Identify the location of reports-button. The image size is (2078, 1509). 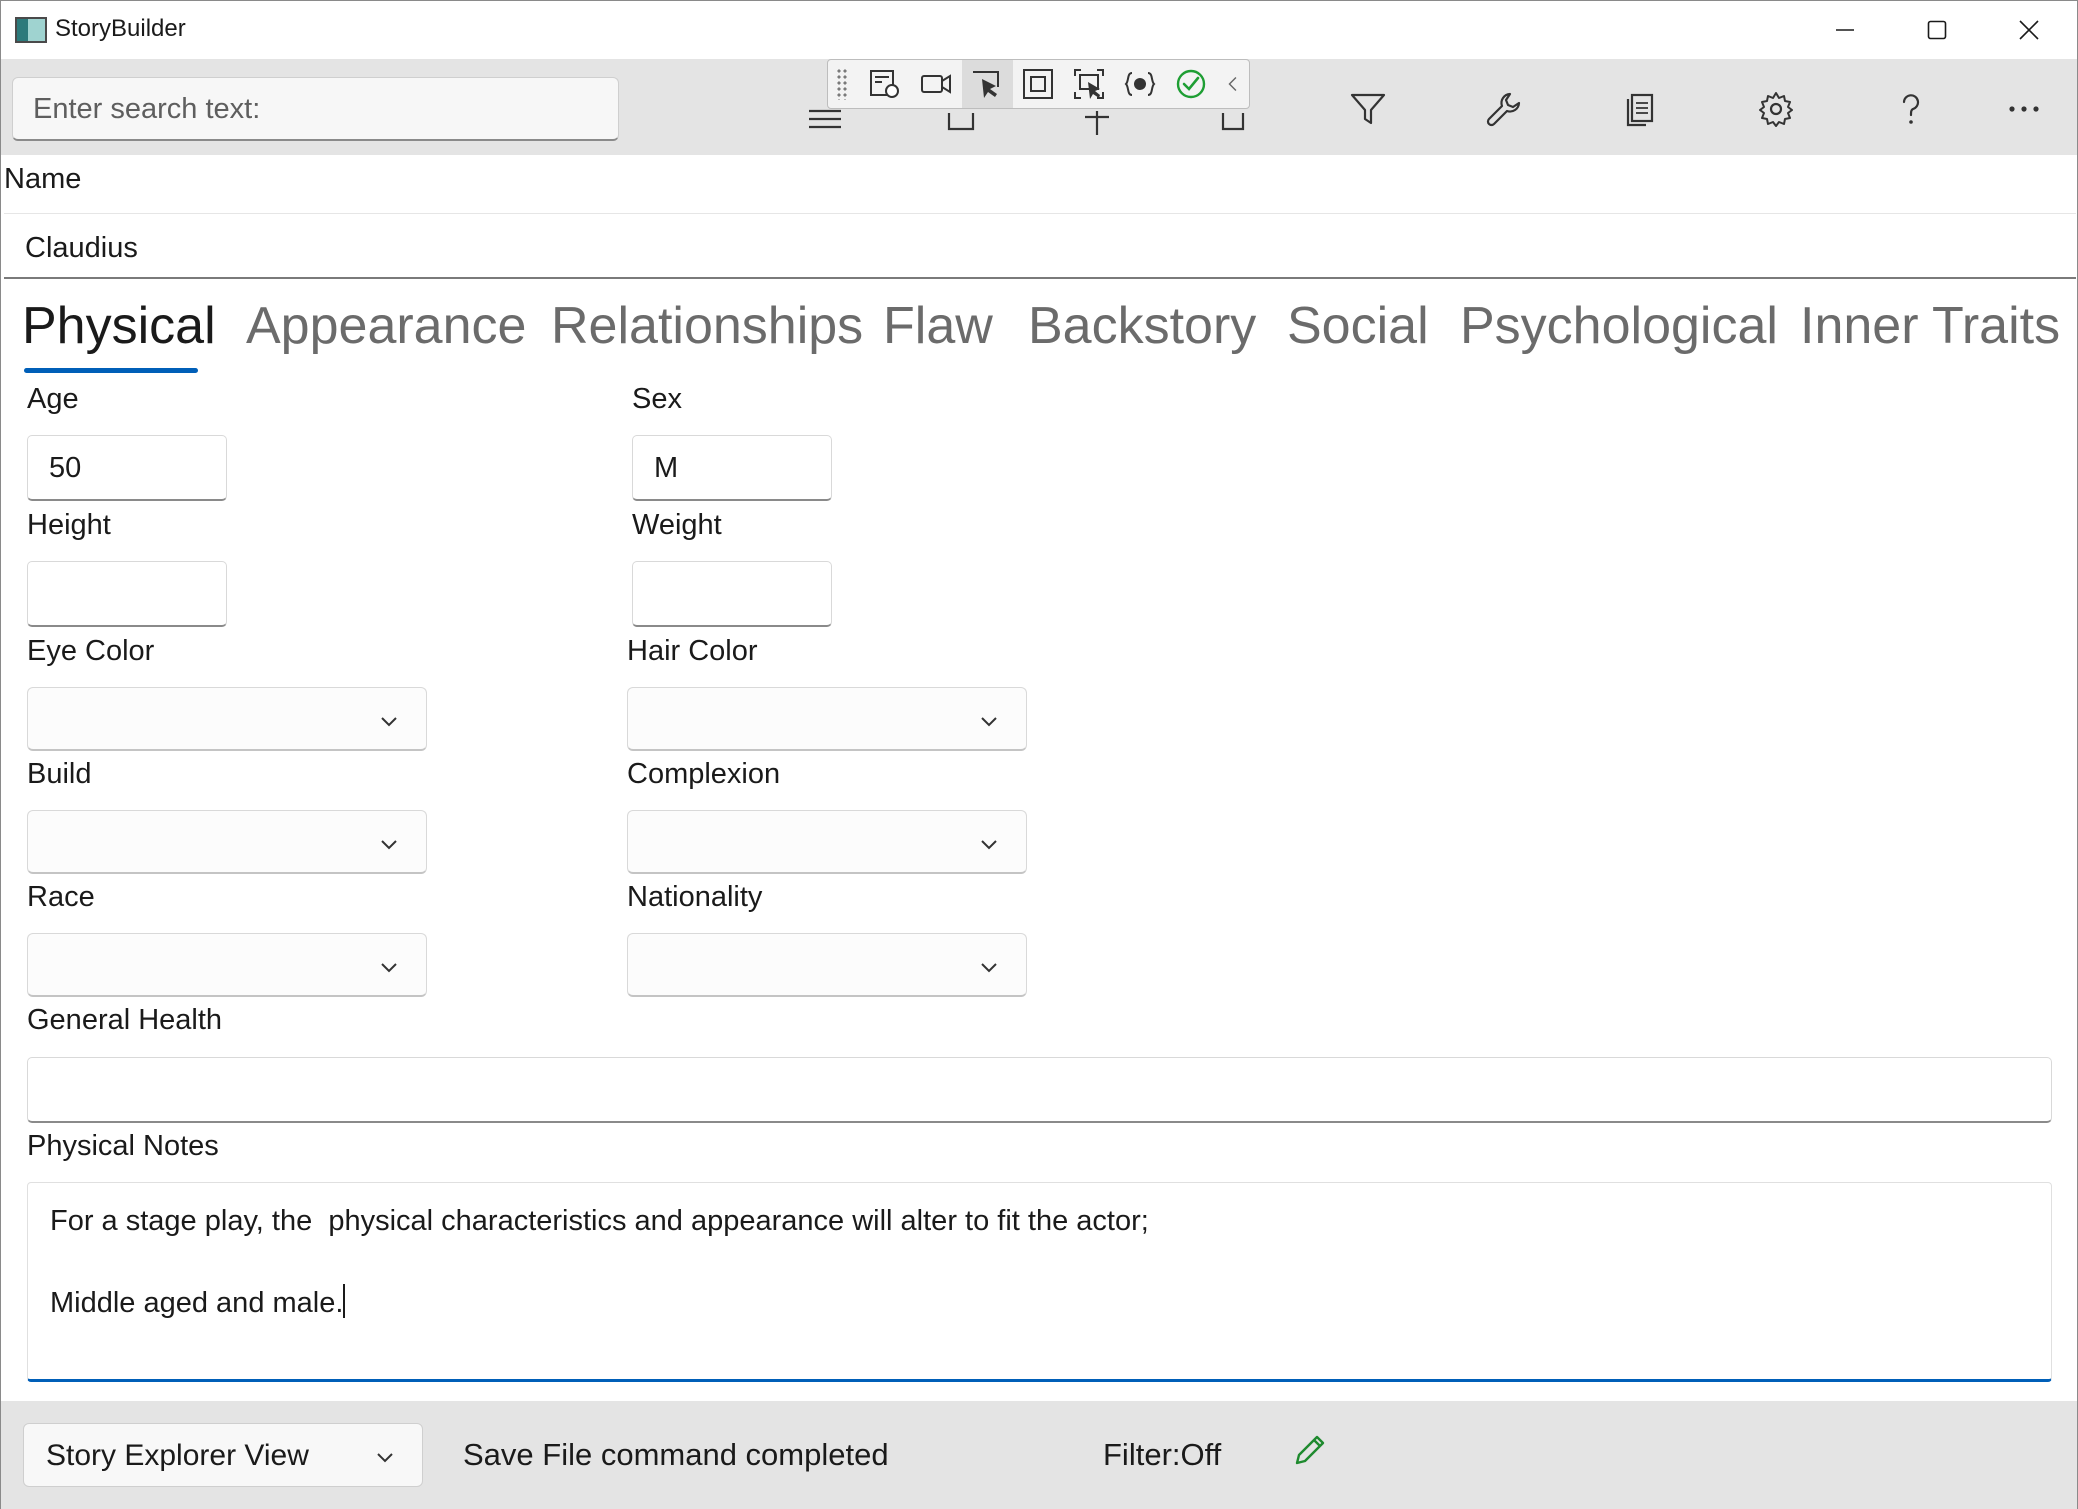
(1640, 109).